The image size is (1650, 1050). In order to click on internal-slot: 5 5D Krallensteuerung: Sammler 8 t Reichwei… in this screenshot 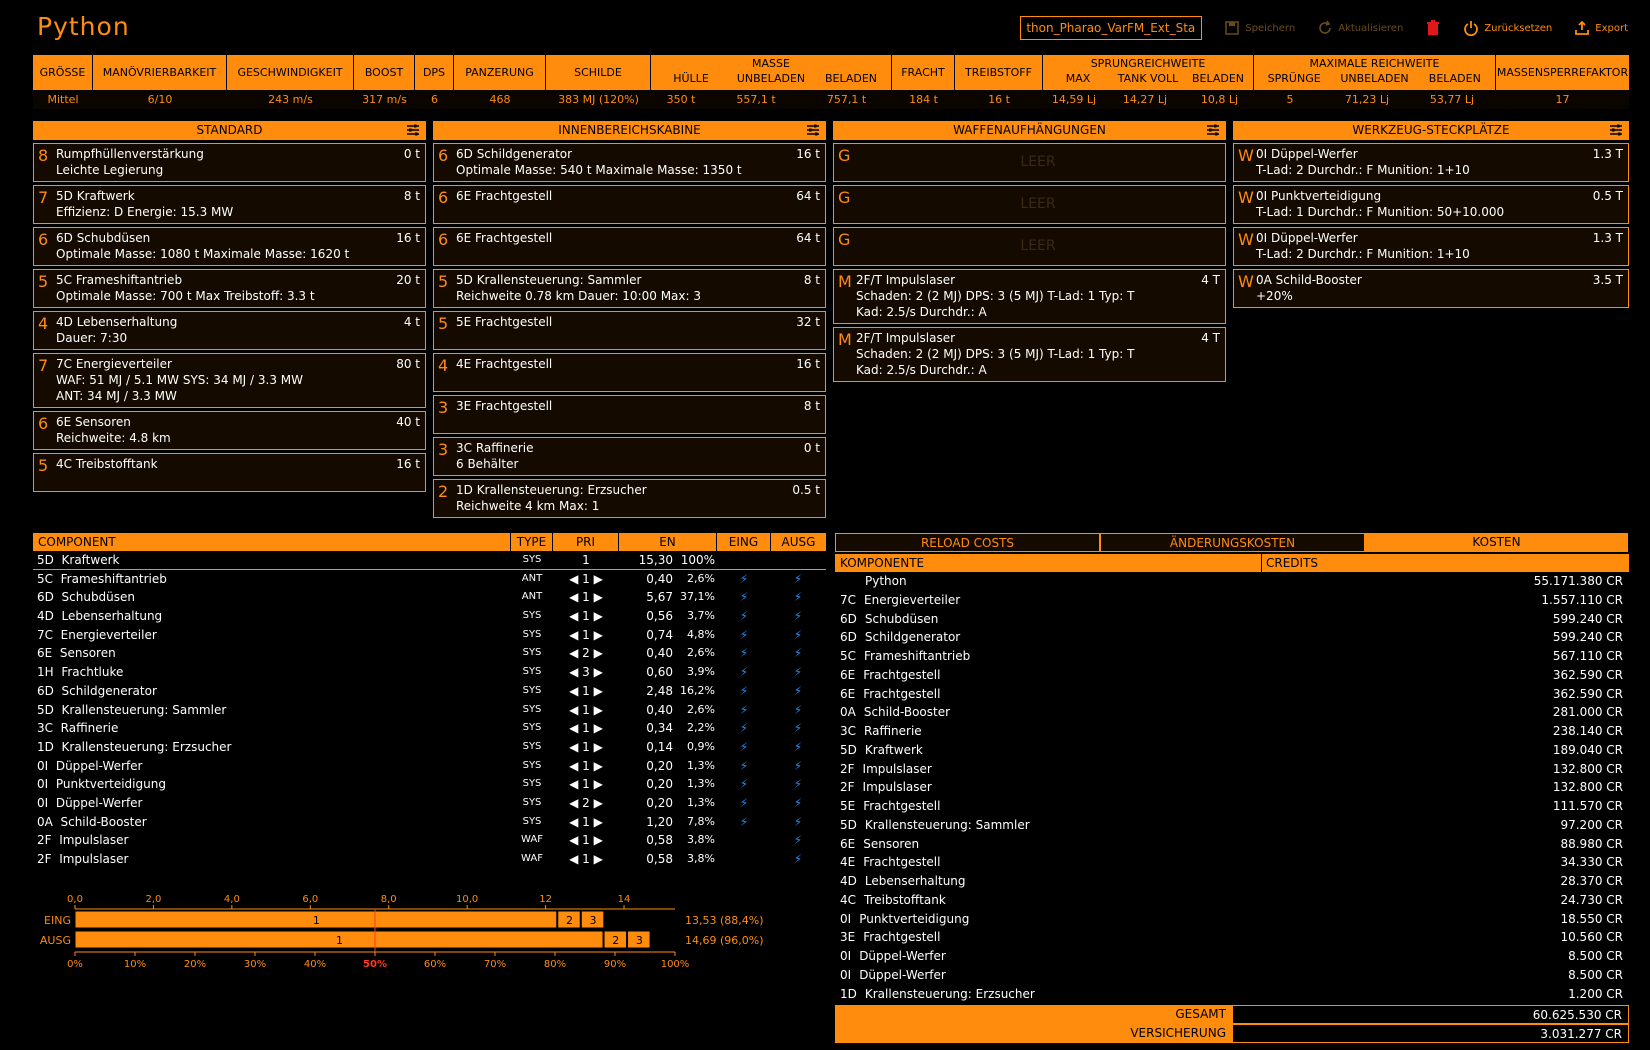, I will do `click(629, 288)`.